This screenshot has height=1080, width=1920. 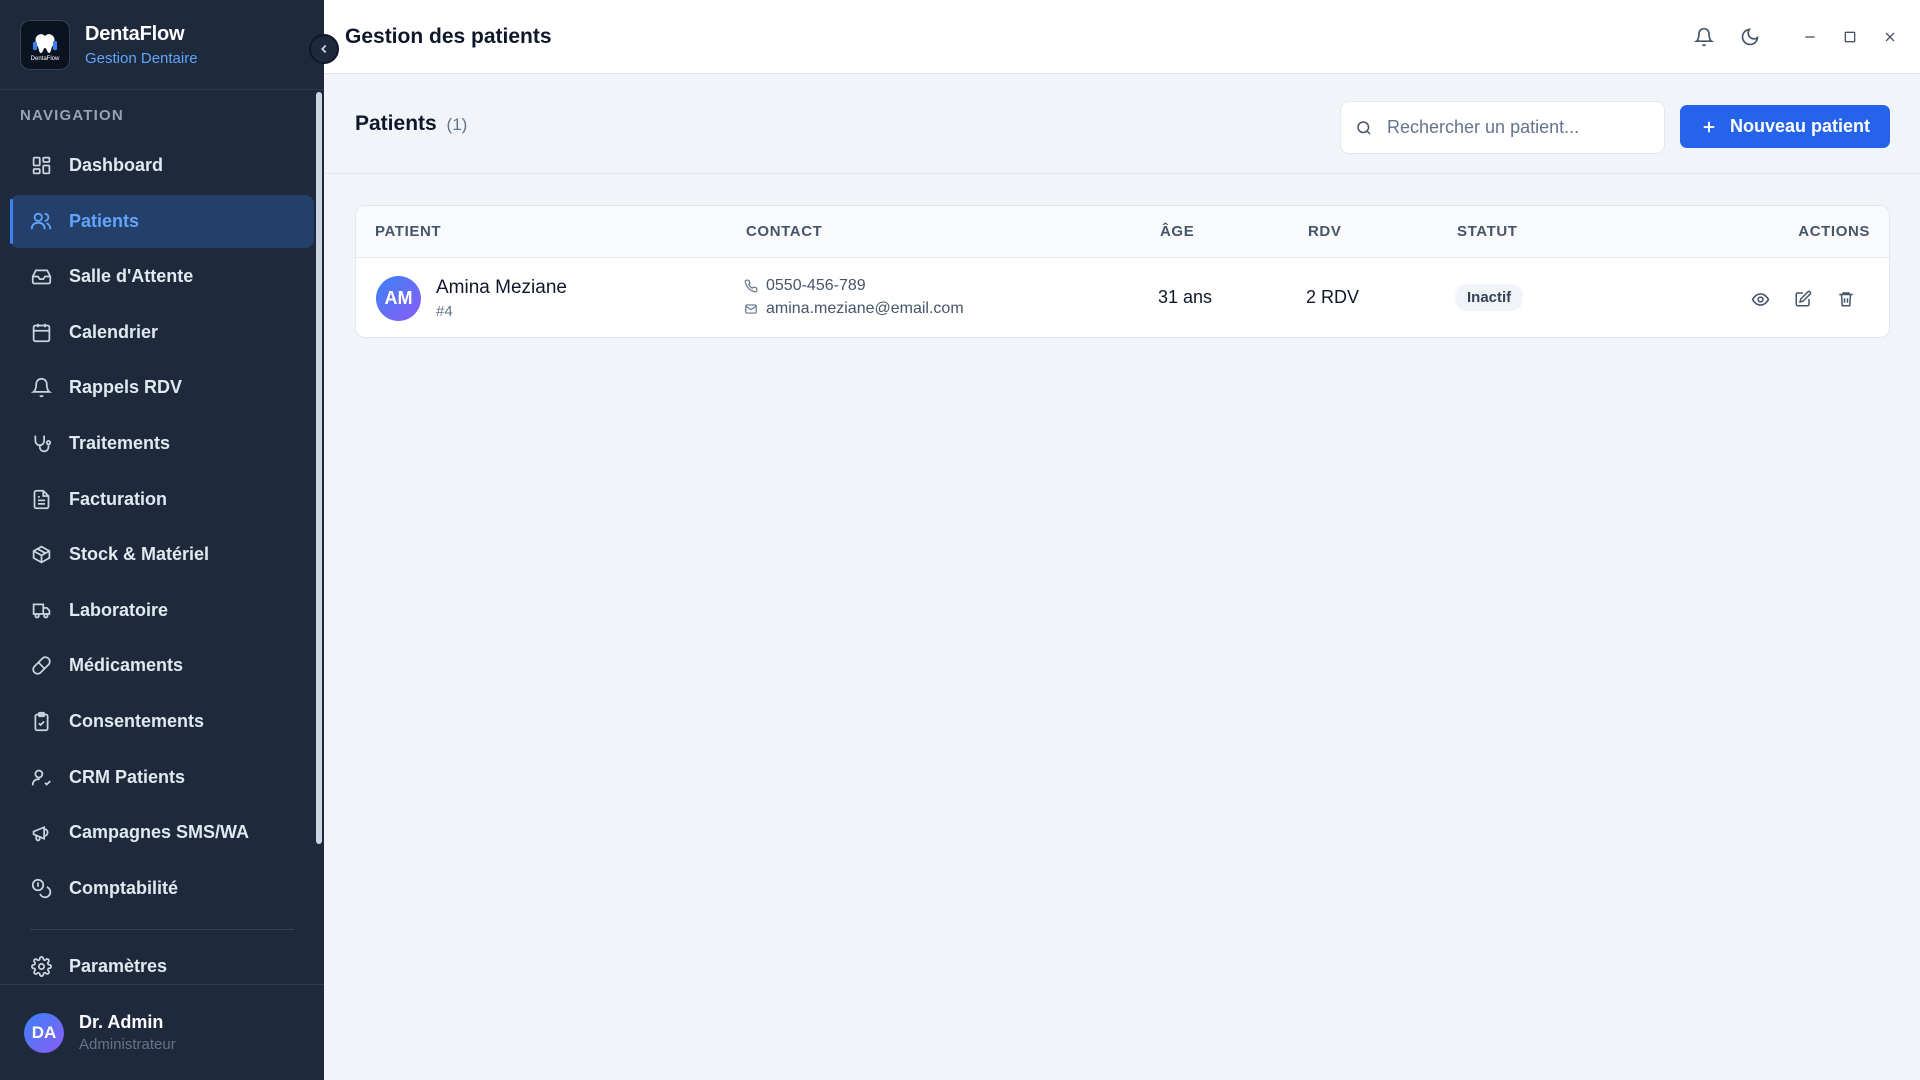 I want to click on avatar: DA, so click(x=44, y=1032).